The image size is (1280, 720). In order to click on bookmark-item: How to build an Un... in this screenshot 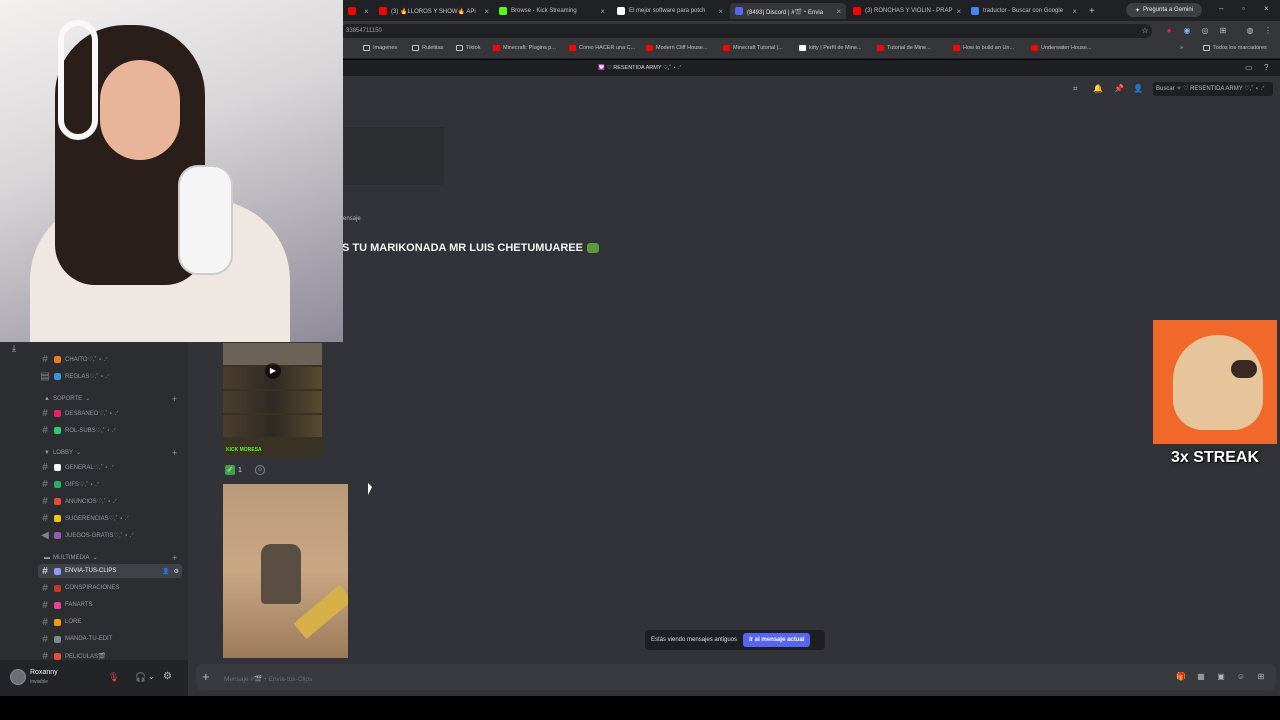, I will do `click(983, 48)`.